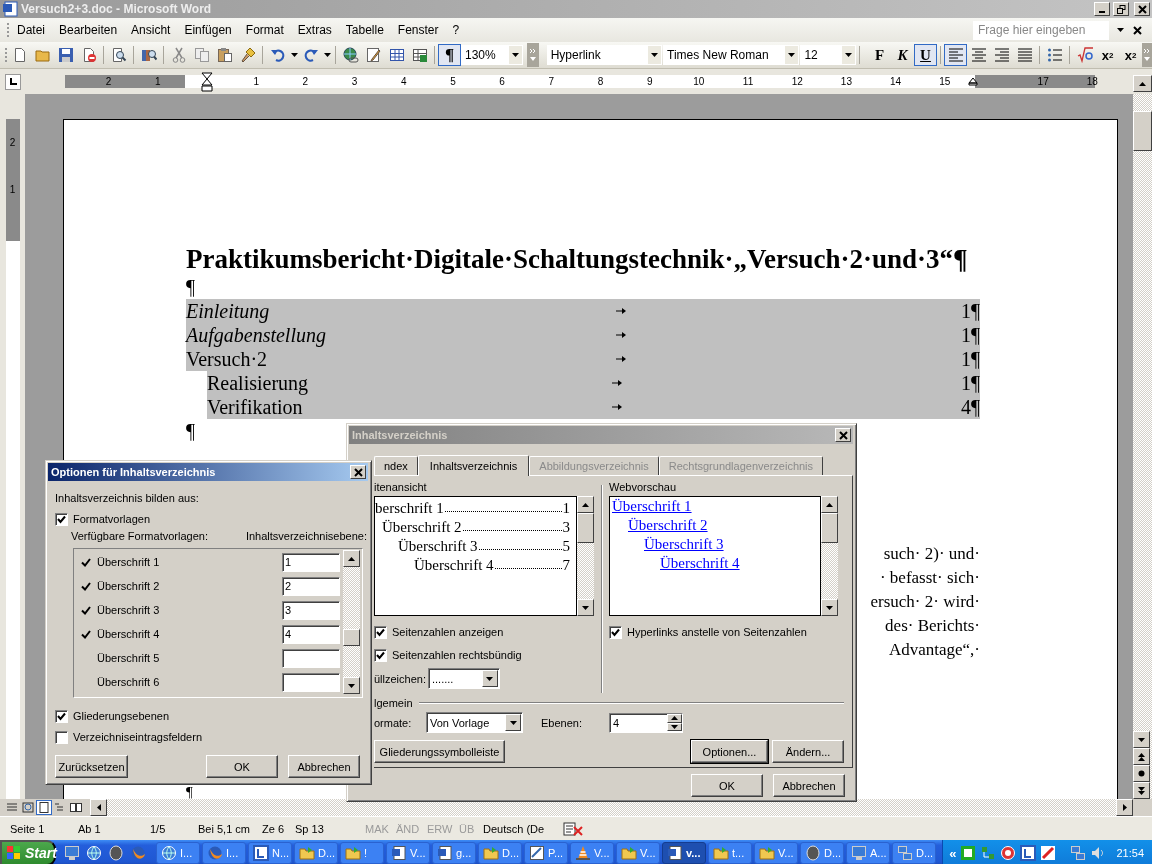  What do you see at coordinates (593, 383) in the screenshot?
I see `toc-entry: Realisierung 1¶` at bounding box center [593, 383].